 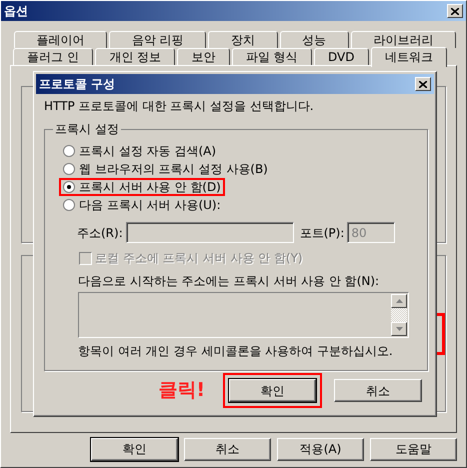 I want to click on dialog-button: 적용(A), so click(x=320, y=449).